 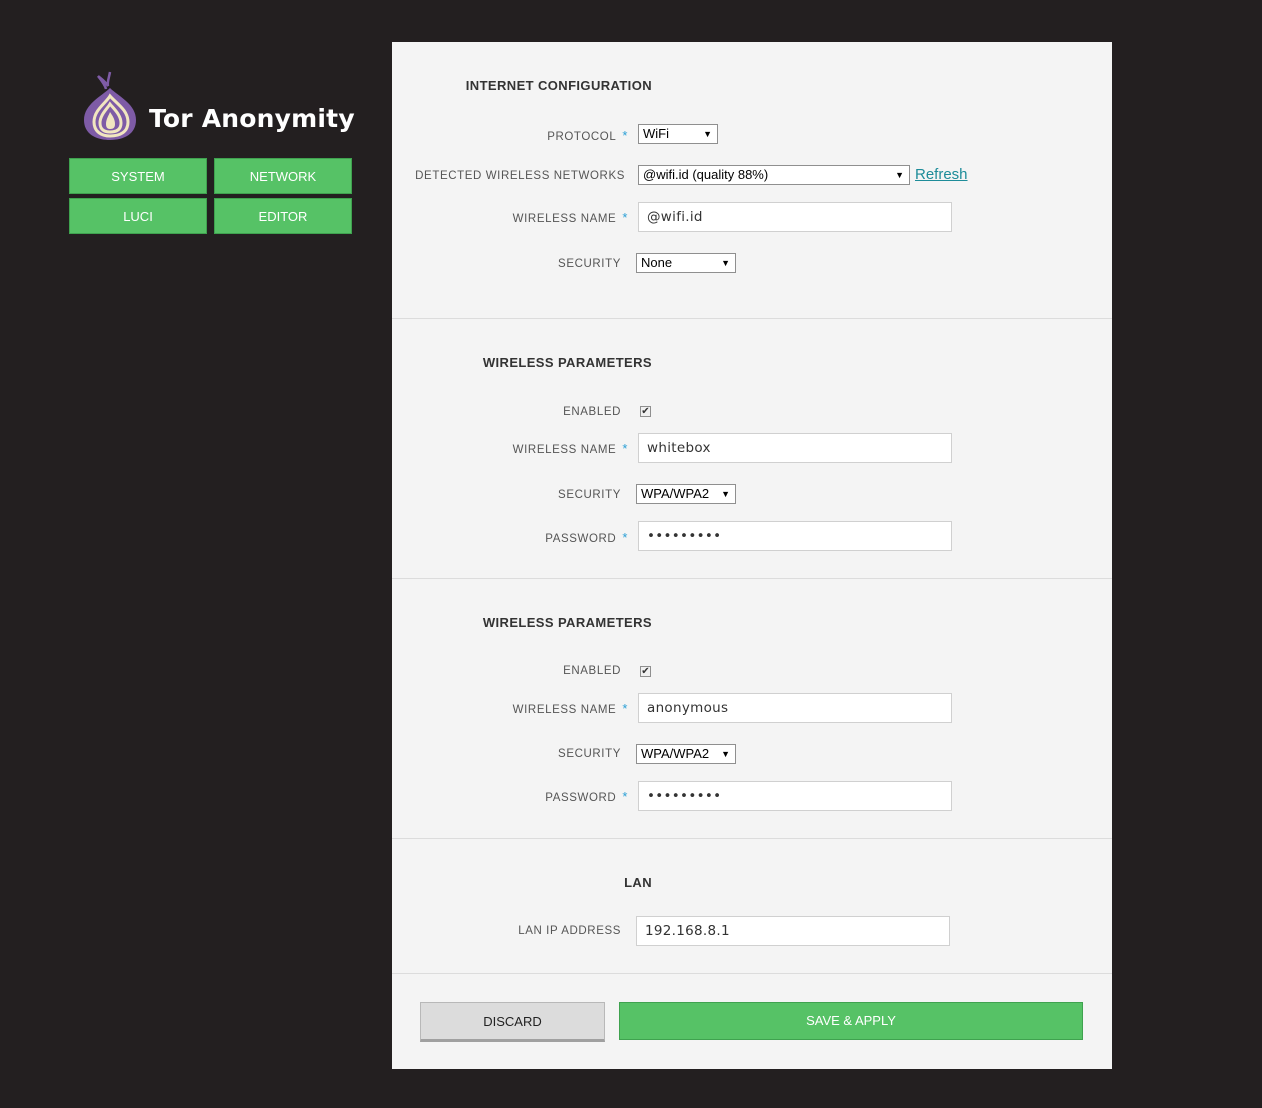 What do you see at coordinates (795, 708) in the screenshot?
I see `wireless2-name-input: anonymous` at bounding box center [795, 708].